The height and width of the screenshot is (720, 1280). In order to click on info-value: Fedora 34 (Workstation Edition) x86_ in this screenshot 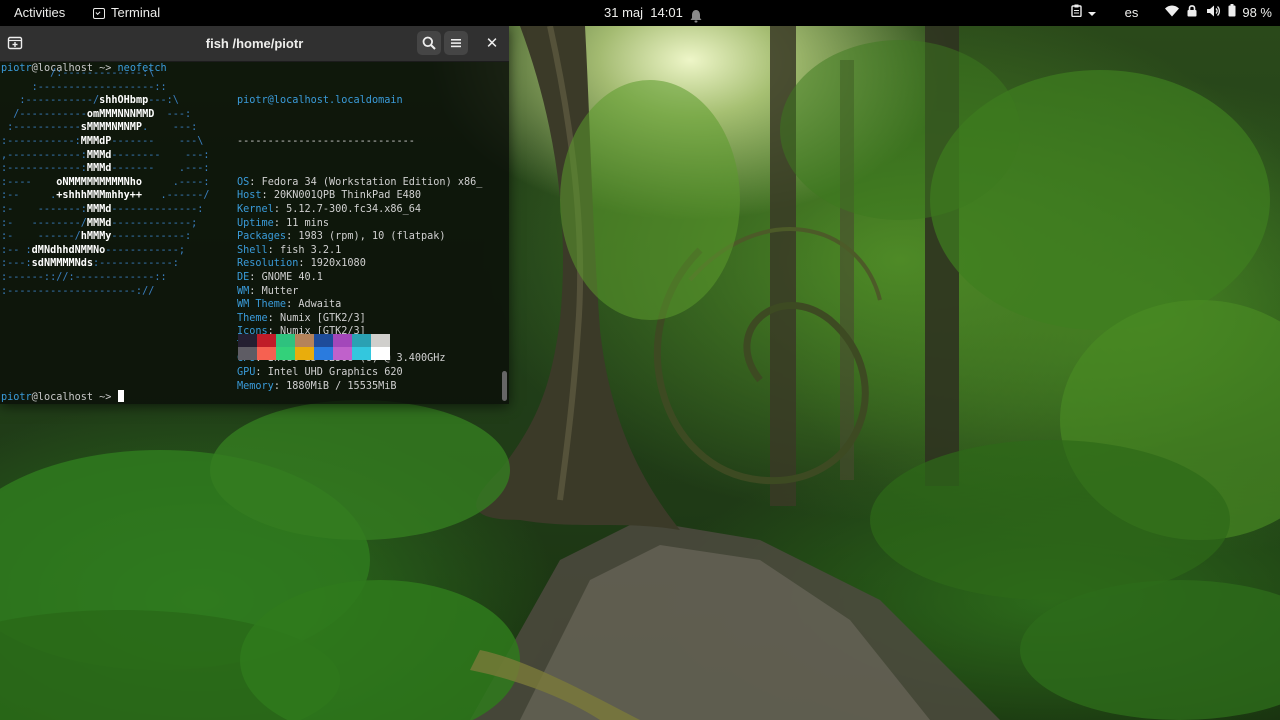, I will do `click(372, 182)`.